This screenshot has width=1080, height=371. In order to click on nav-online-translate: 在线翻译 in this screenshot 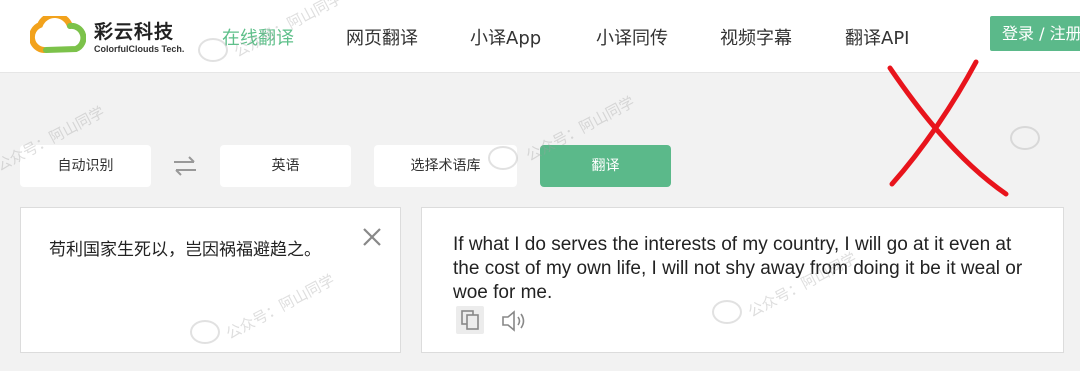, I will do `click(258, 37)`.